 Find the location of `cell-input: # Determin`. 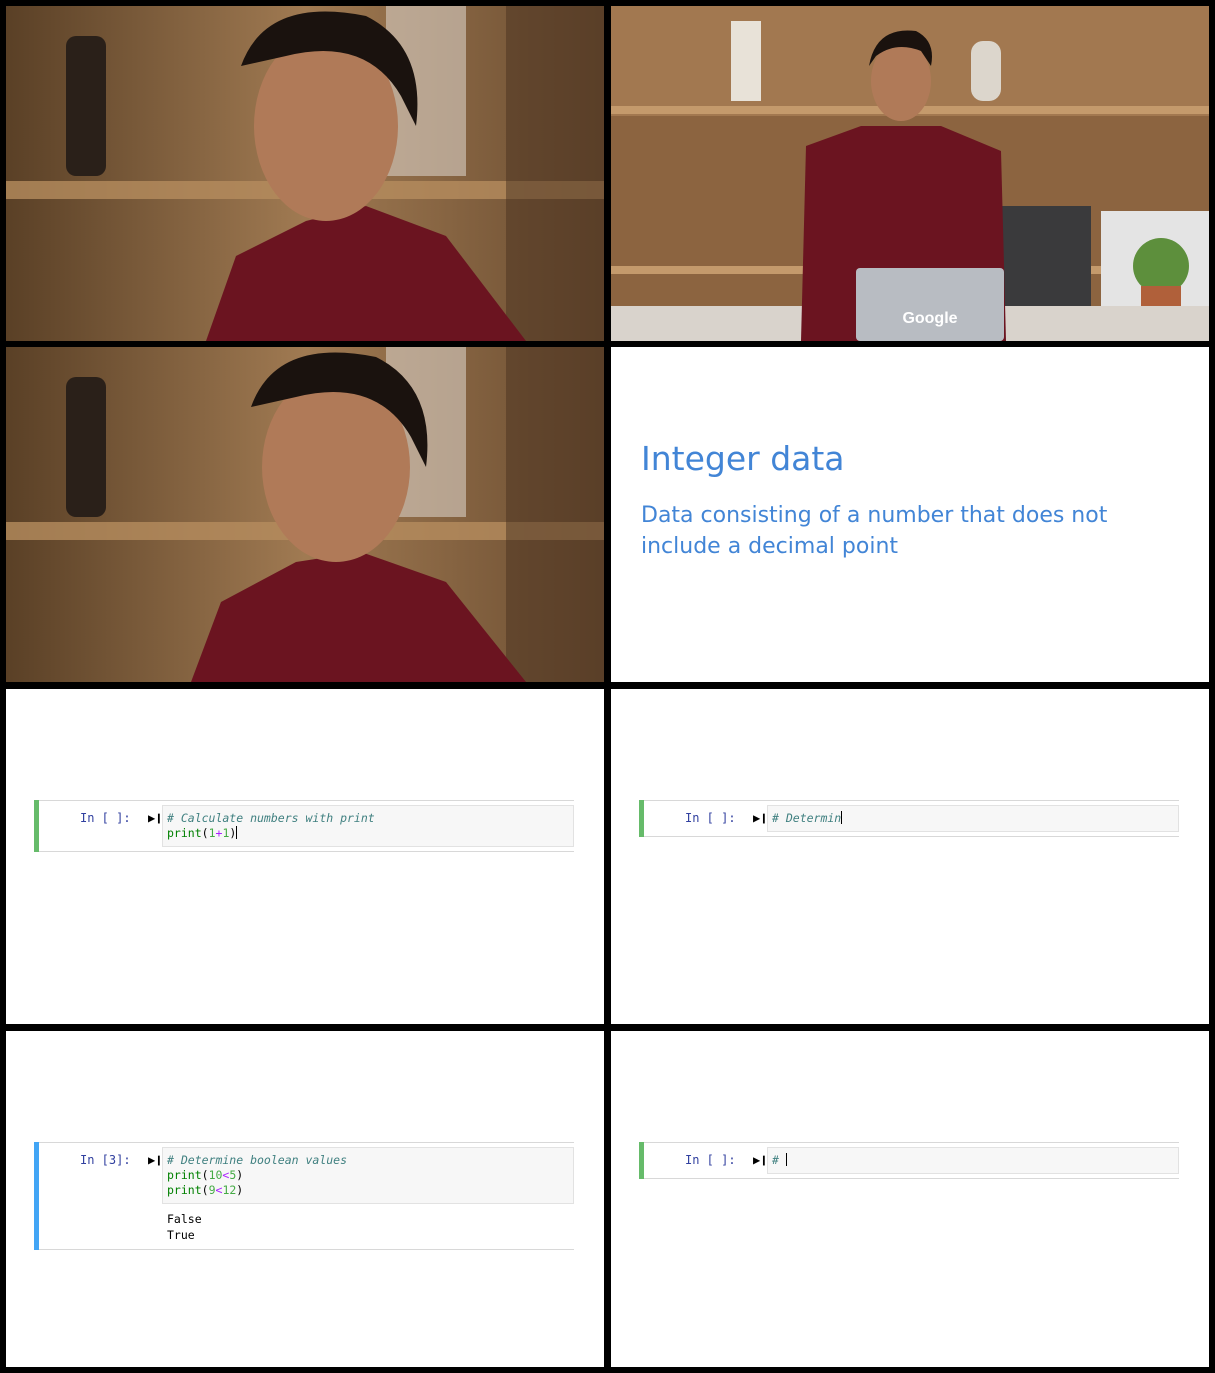

cell-input: # Determin is located at coordinates (973, 818).